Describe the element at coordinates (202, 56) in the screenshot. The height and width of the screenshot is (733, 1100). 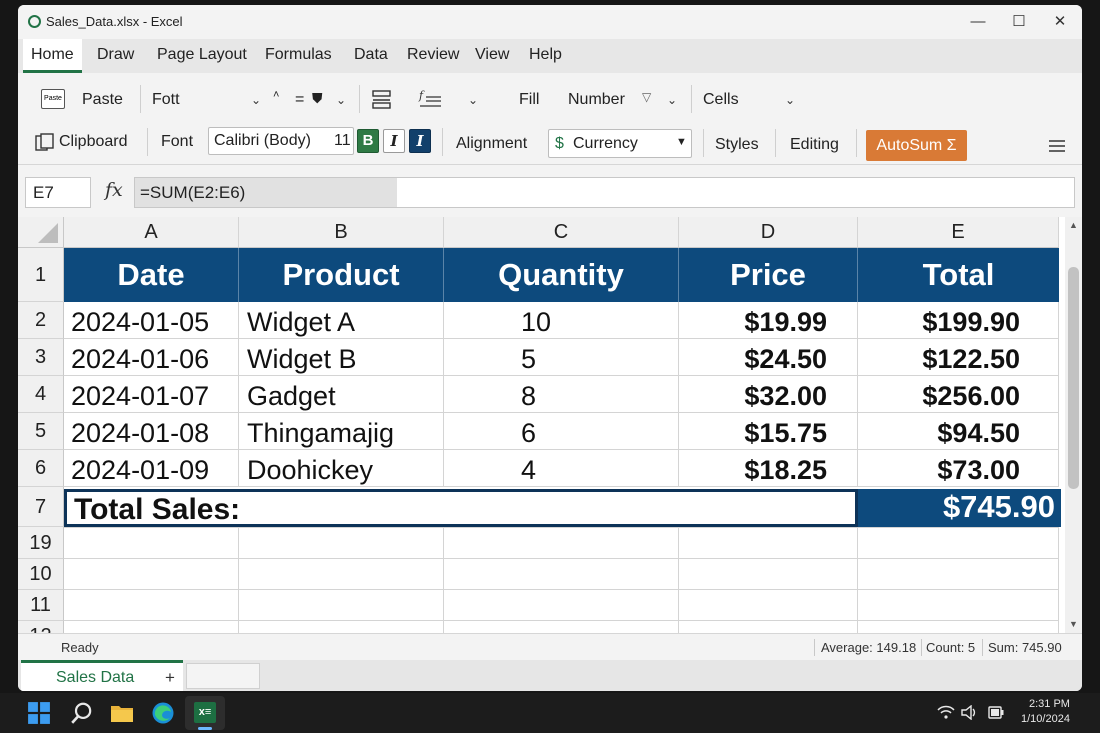
I see `tab-page-layout: Page Layout` at that location.